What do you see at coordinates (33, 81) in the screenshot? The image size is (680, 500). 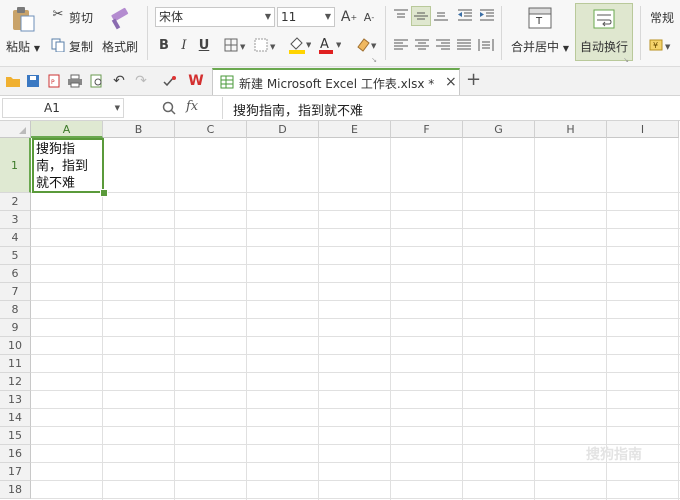 I see `save-icon` at bounding box center [33, 81].